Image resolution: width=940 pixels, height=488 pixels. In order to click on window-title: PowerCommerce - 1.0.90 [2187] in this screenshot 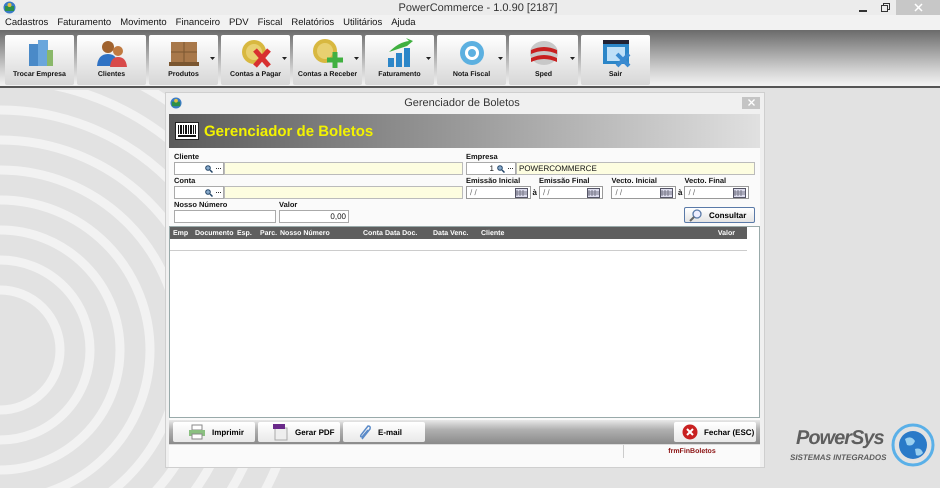, I will do `click(478, 8)`.